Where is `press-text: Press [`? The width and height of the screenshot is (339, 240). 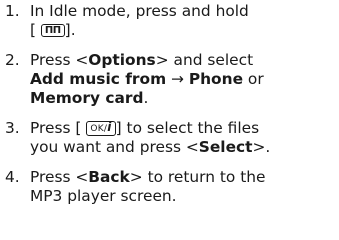 press-text: Press [ is located at coordinates (56, 128).